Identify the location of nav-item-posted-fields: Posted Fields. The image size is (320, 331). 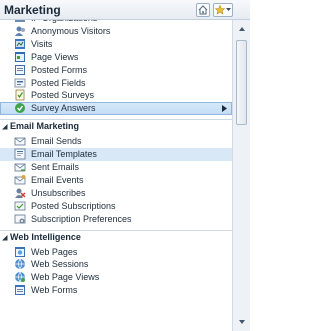
(116, 83).